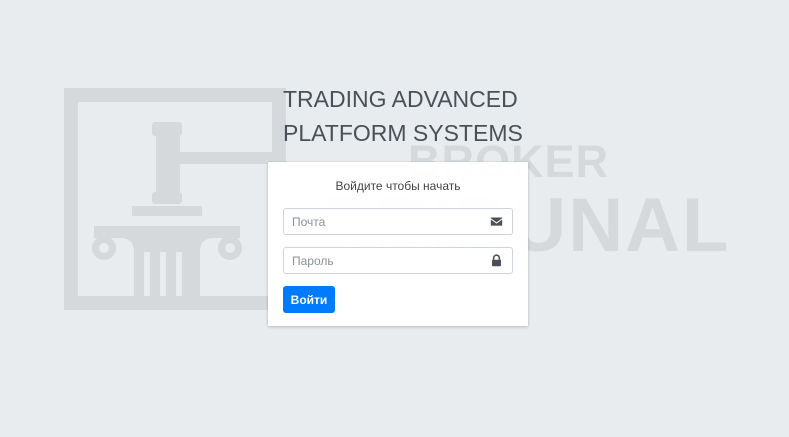 The height and width of the screenshot is (437, 789). Describe the element at coordinates (388, 221) in the screenshot. I see `email-field` at that location.